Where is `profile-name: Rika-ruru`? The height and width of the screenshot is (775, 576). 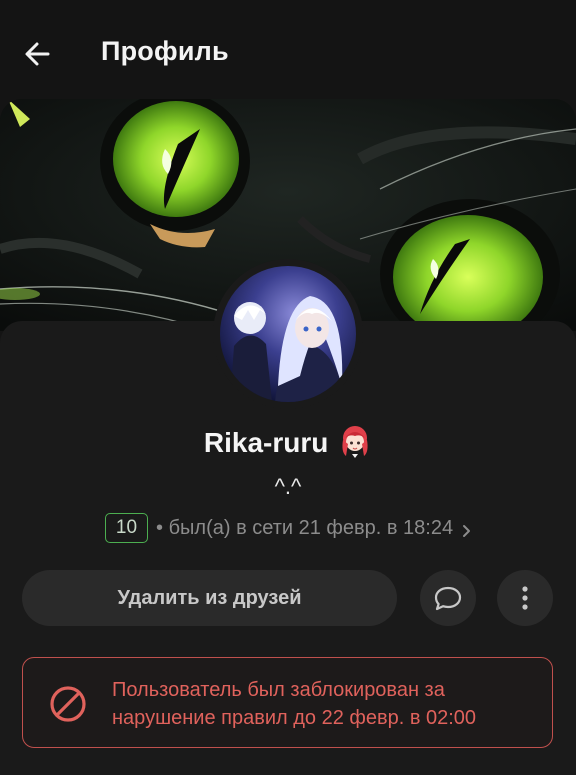 profile-name: Rika-ruru is located at coordinates (266, 442).